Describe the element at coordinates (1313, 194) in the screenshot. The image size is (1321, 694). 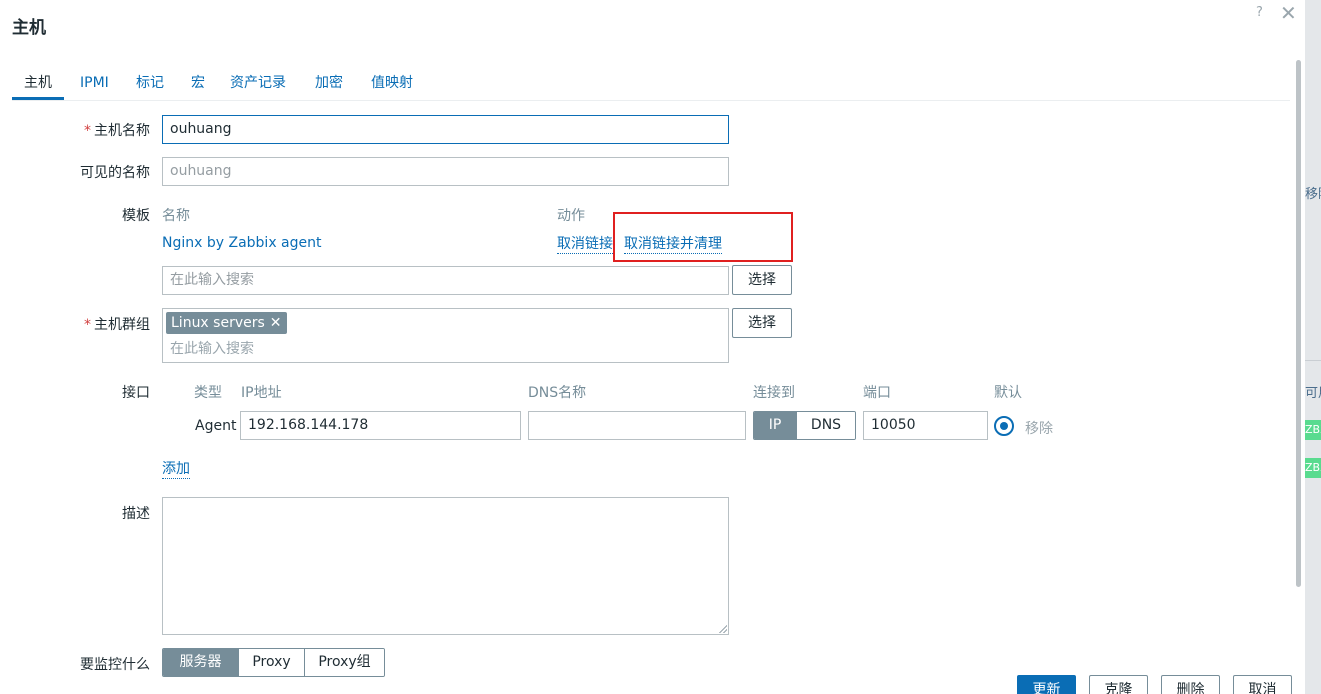
I see `background-remove-fragment: 移除` at that location.